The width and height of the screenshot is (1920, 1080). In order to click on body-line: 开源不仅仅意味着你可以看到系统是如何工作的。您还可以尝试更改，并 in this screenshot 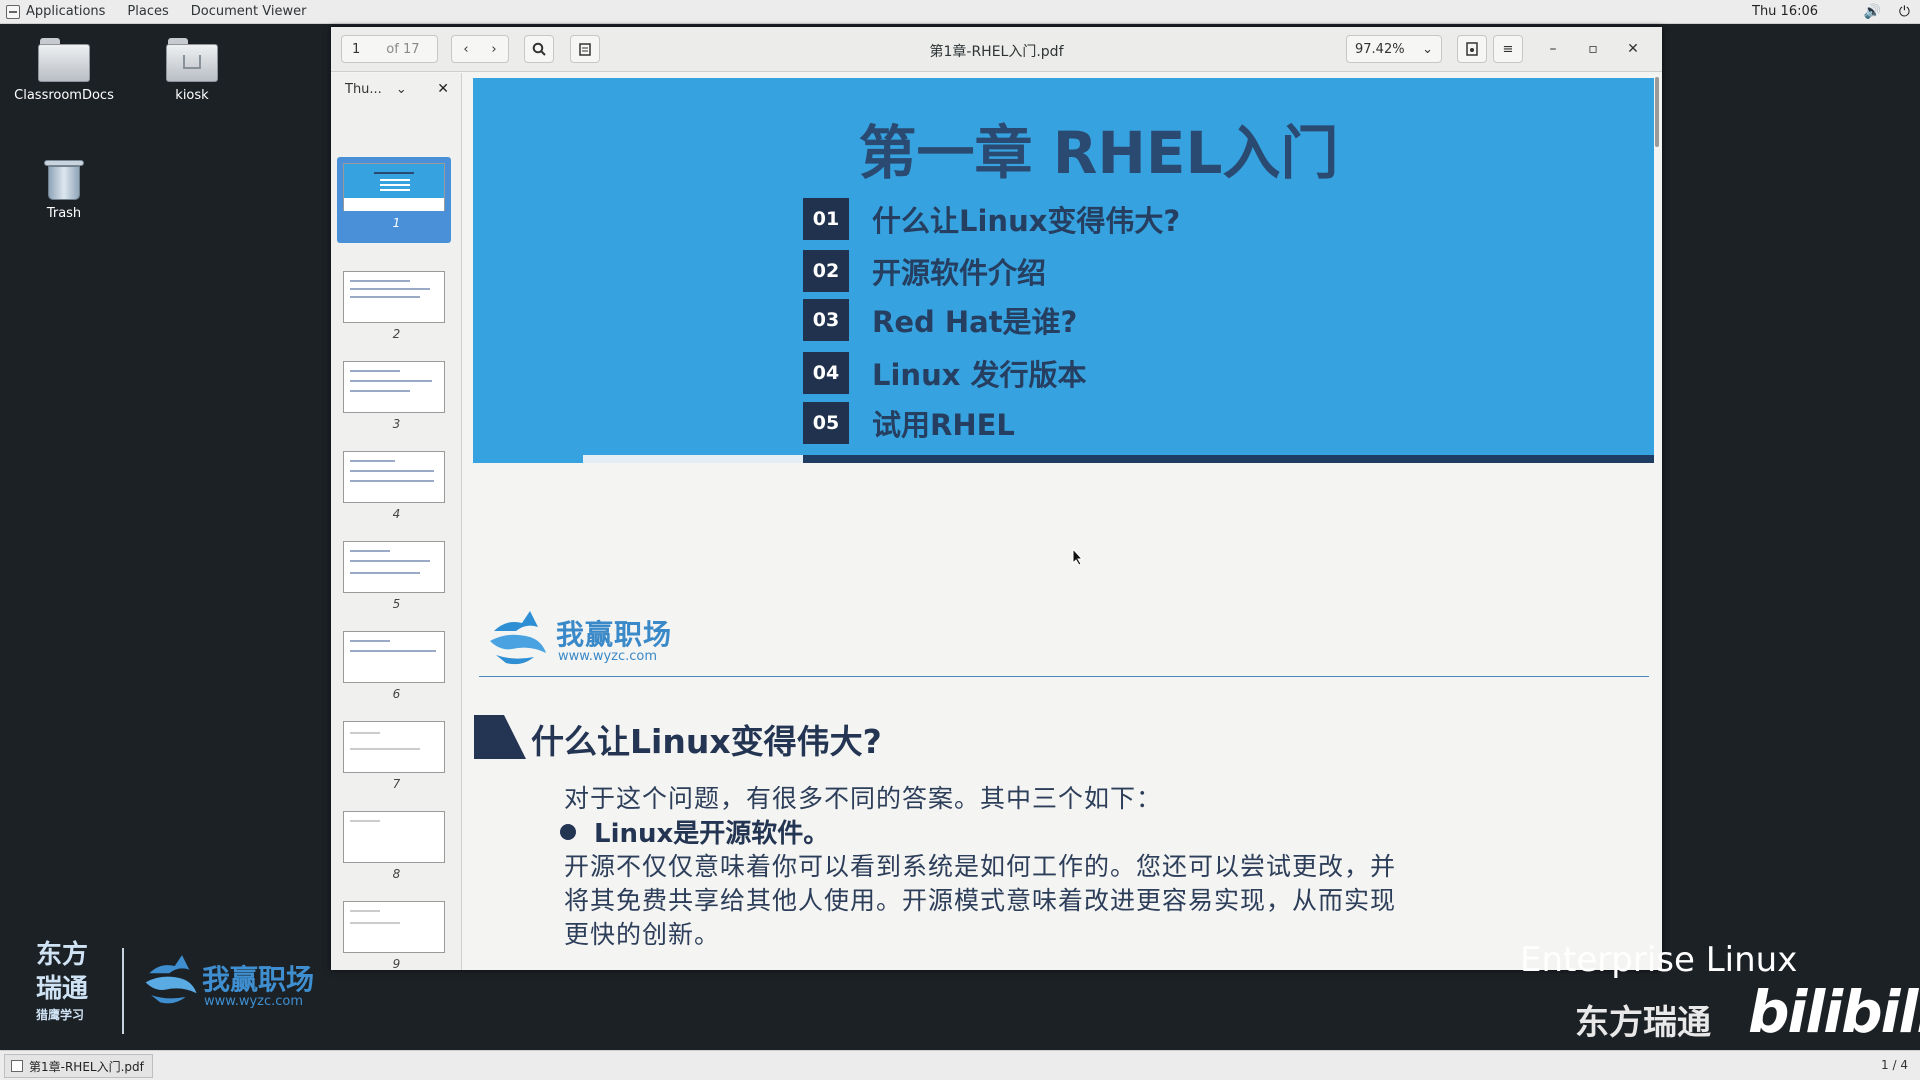, I will do `click(980, 866)`.